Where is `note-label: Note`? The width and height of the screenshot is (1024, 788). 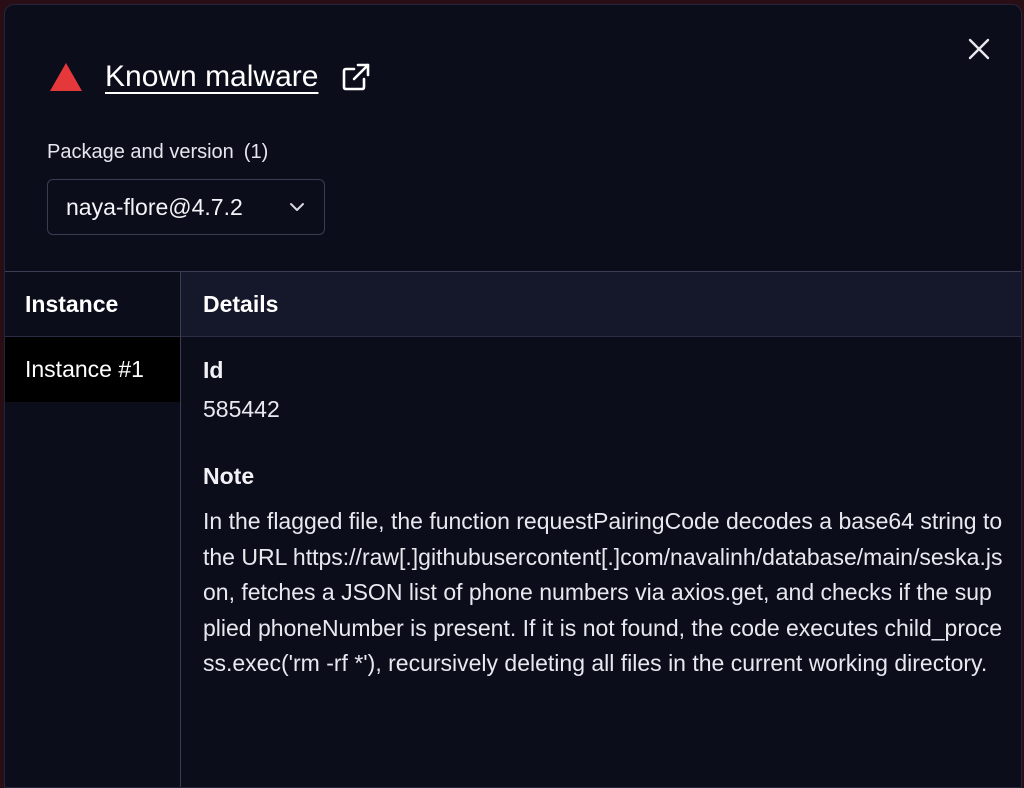
note-label: Note is located at coordinates (601, 476).